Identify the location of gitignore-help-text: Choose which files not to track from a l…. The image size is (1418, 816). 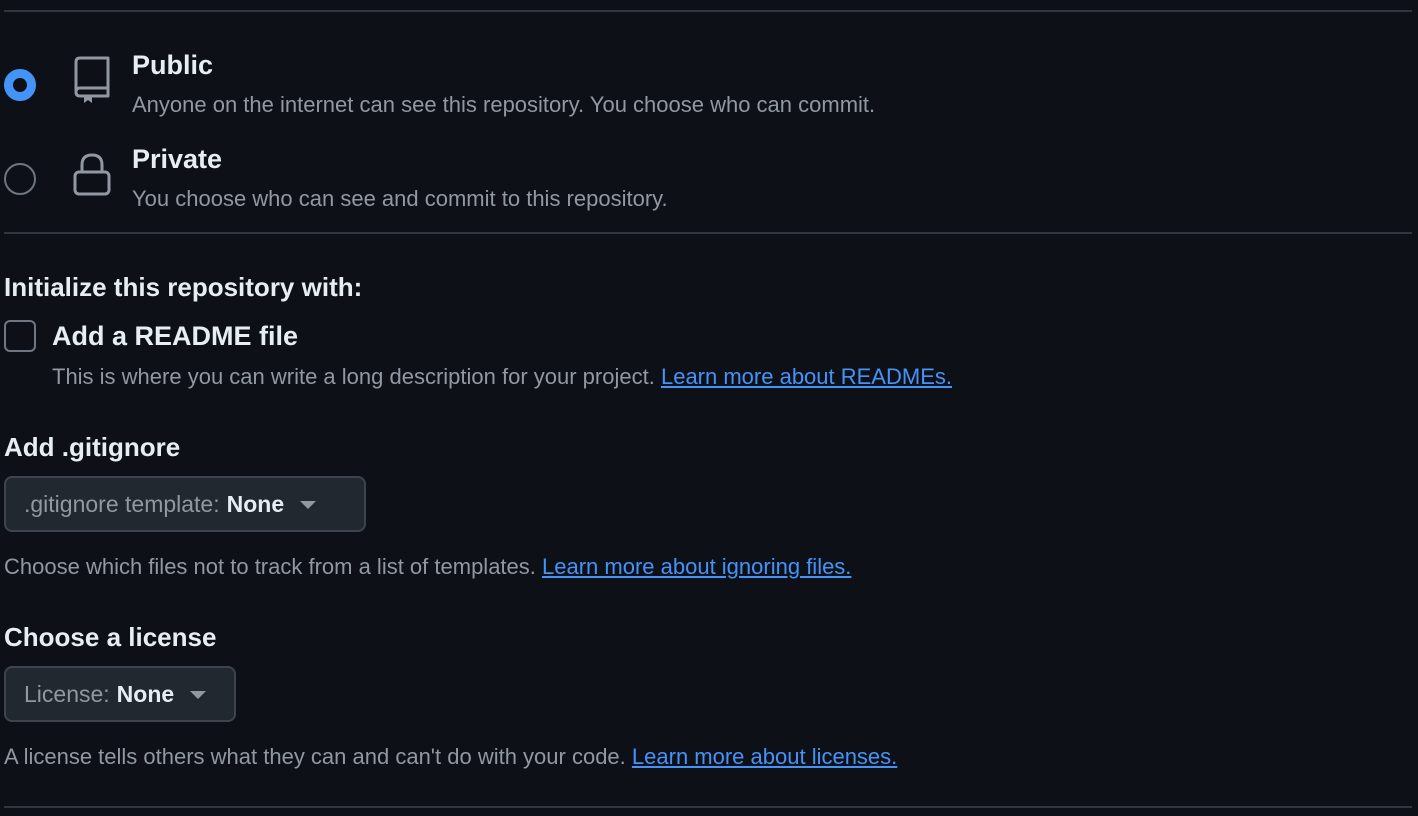
(270, 566).